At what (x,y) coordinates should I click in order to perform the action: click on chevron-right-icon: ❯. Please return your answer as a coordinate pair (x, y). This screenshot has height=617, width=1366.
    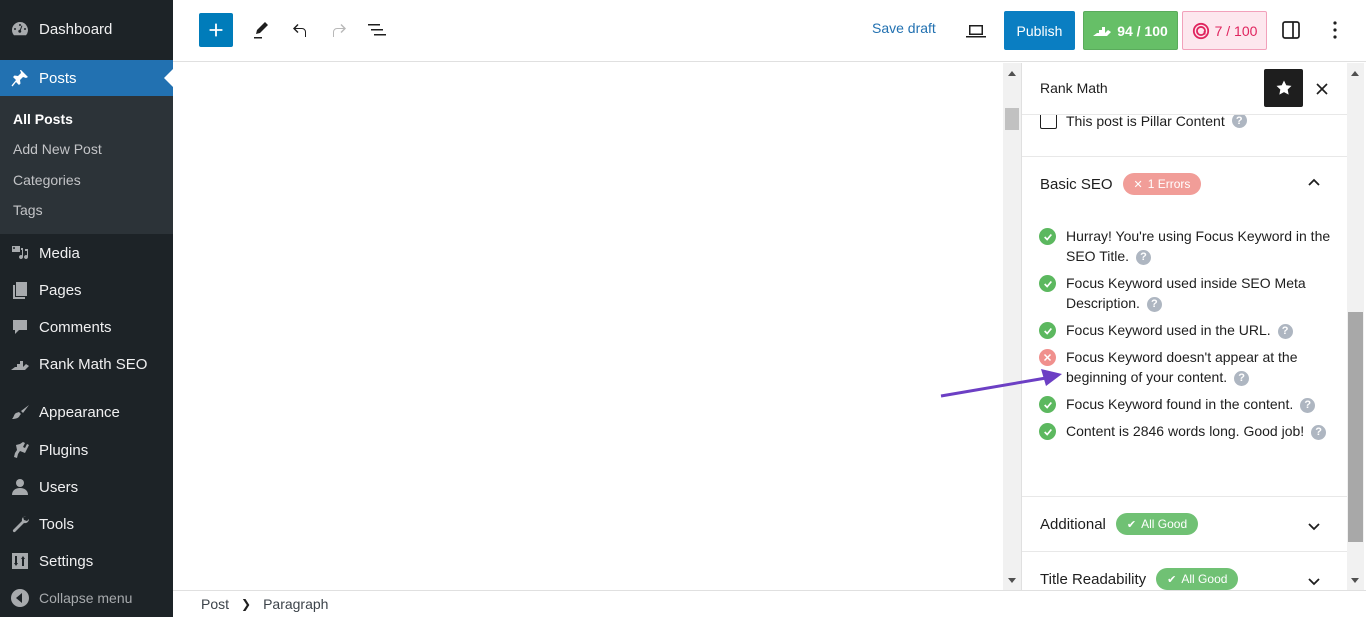
    Looking at the image, I should click on (246, 604).